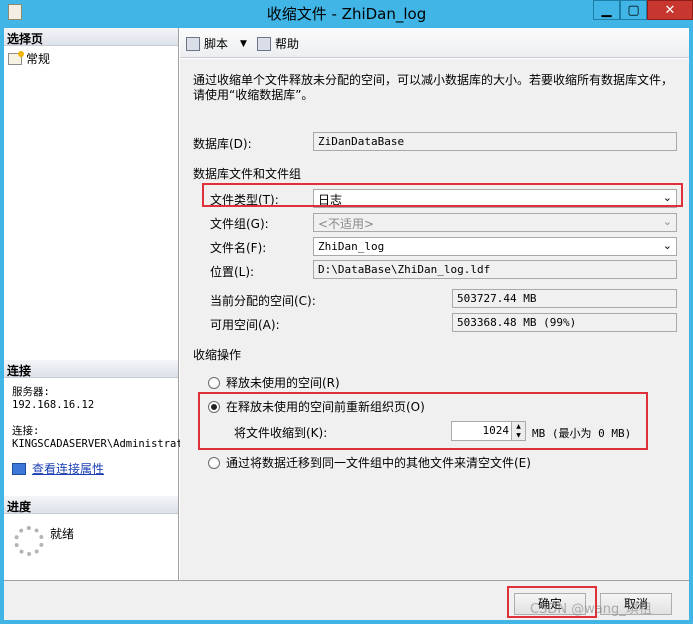 Image resolution: width=693 pixels, height=624 pixels. What do you see at coordinates (264, 43) in the screenshot?
I see `help-icon` at bounding box center [264, 43].